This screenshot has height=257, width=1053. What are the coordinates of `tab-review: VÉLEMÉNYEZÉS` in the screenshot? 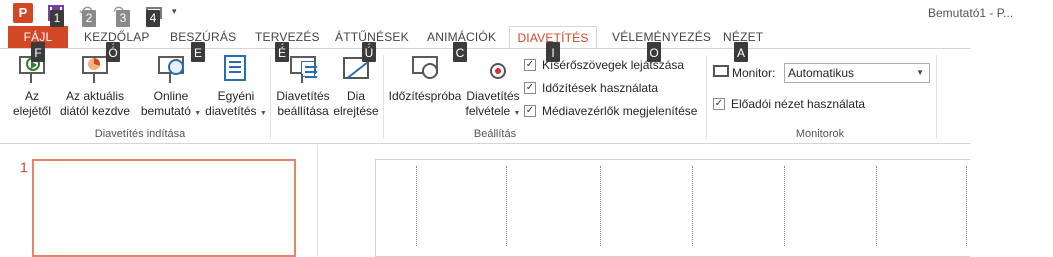 It's located at (661, 37).